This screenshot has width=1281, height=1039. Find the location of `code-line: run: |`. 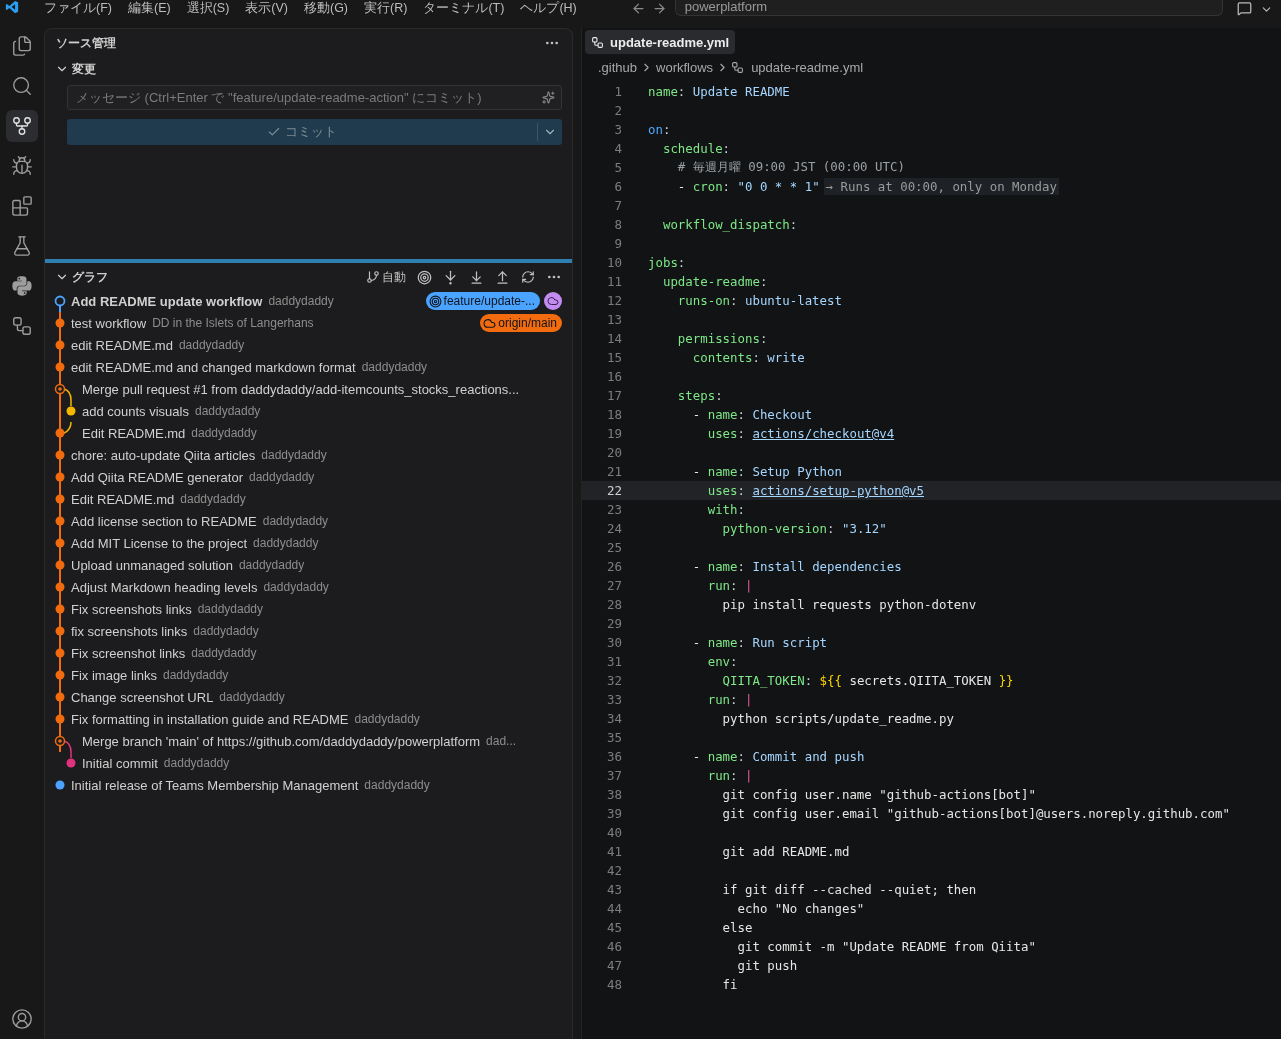

code-line: run: | is located at coordinates (729, 775).